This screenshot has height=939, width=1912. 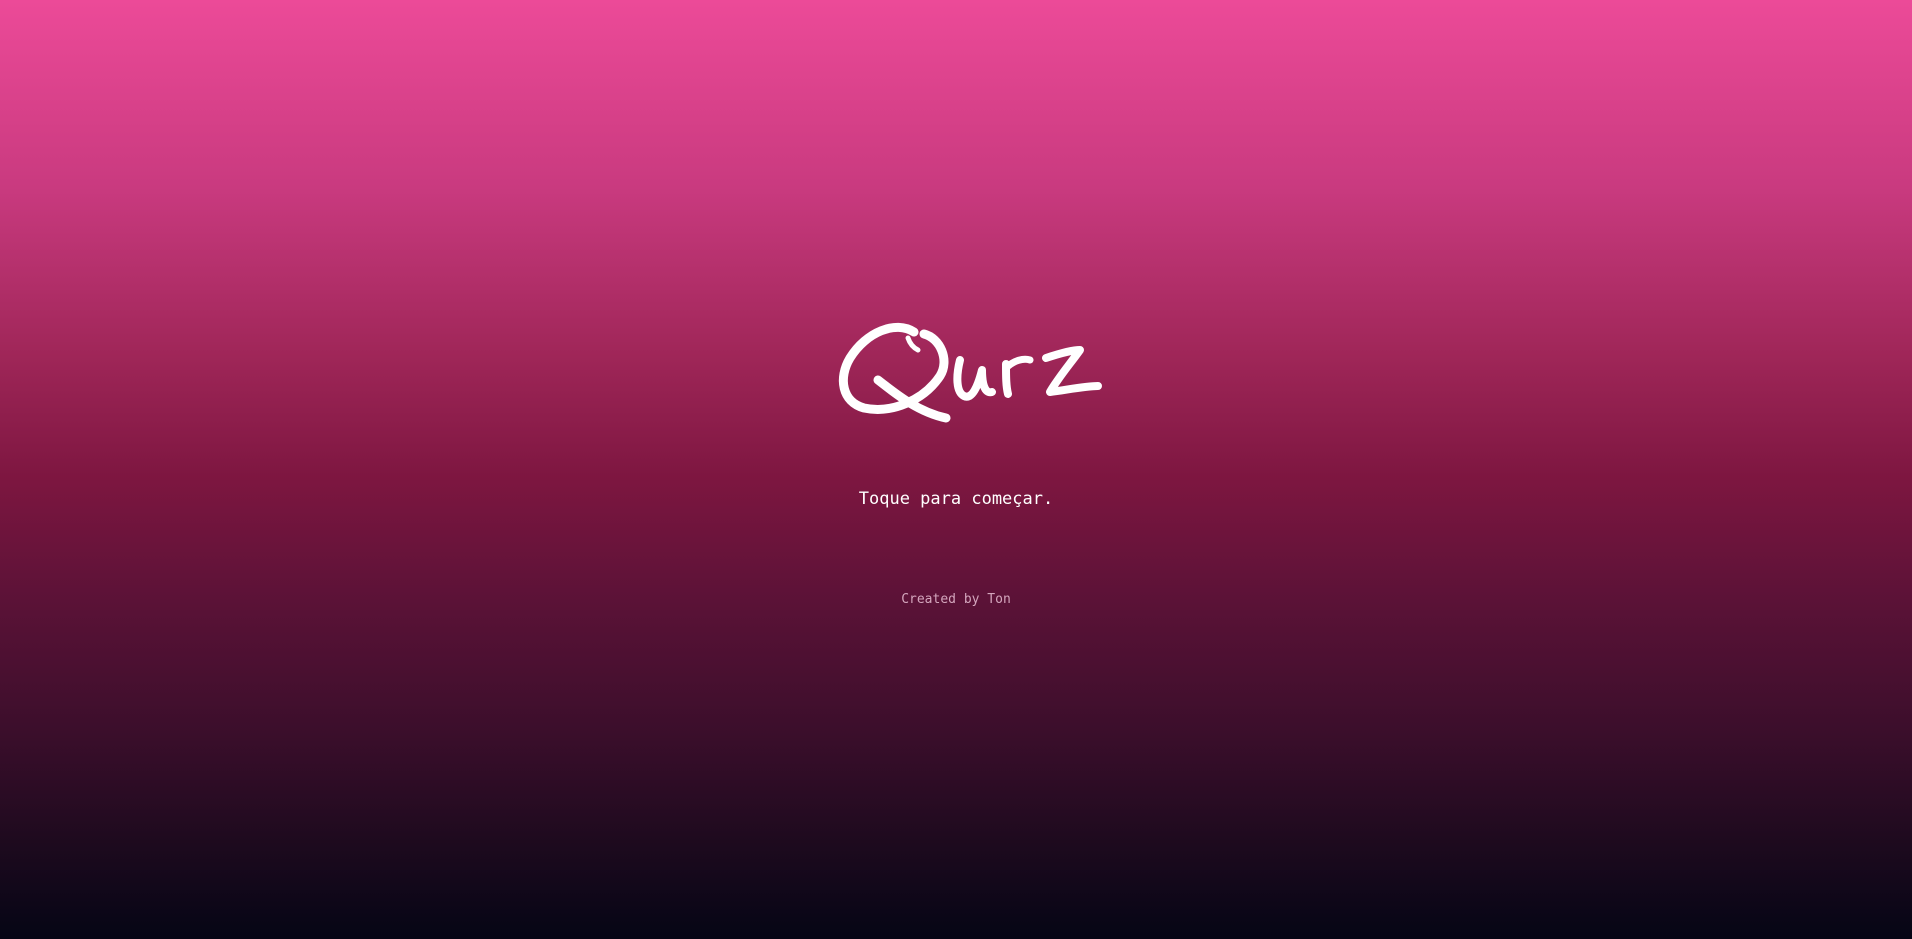 What do you see at coordinates (970, 373) in the screenshot?
I see `quiz-logo` at bounding box center [970, 373].